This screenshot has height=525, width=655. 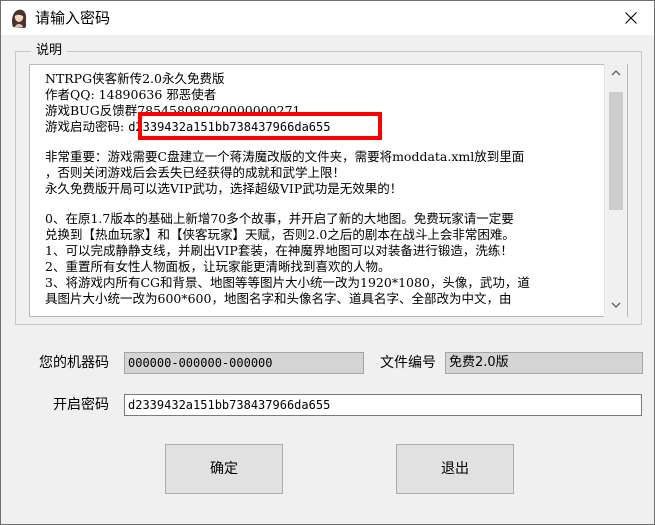 I want to click on password-input: d2339432a151bb738437966da655, so click(x=383, y=405).